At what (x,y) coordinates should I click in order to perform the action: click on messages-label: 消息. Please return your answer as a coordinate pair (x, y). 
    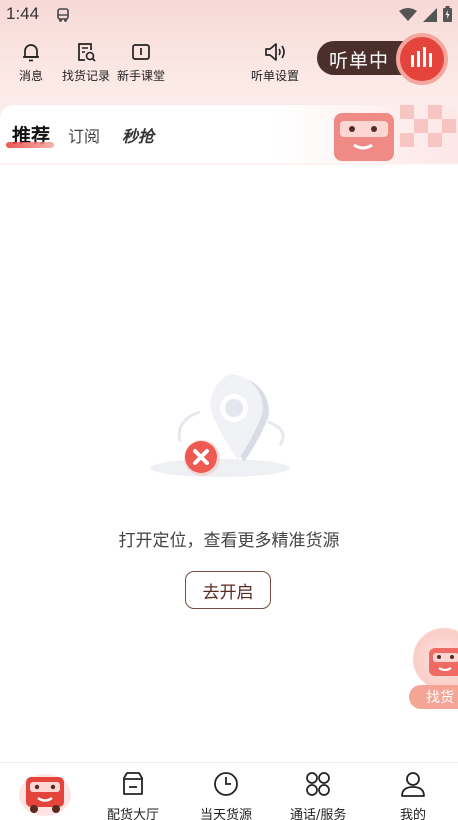
    Looking at the image, I should click on (31, 76).